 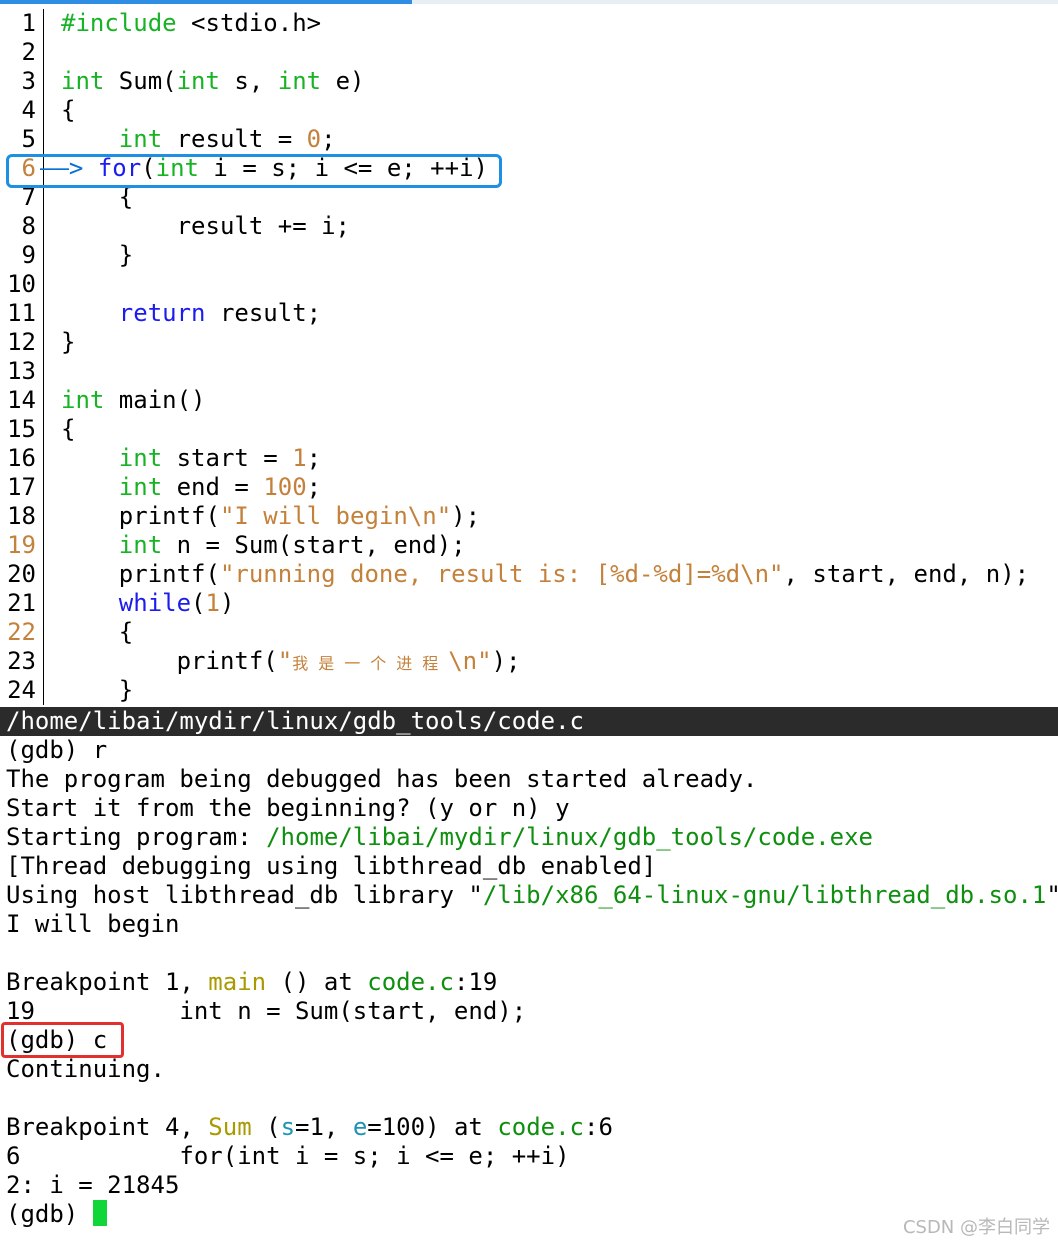 What do you see at coordinates (529, 429) in the screenshot?
I see `source-line: 15 {` at bounding box center [529, 429].